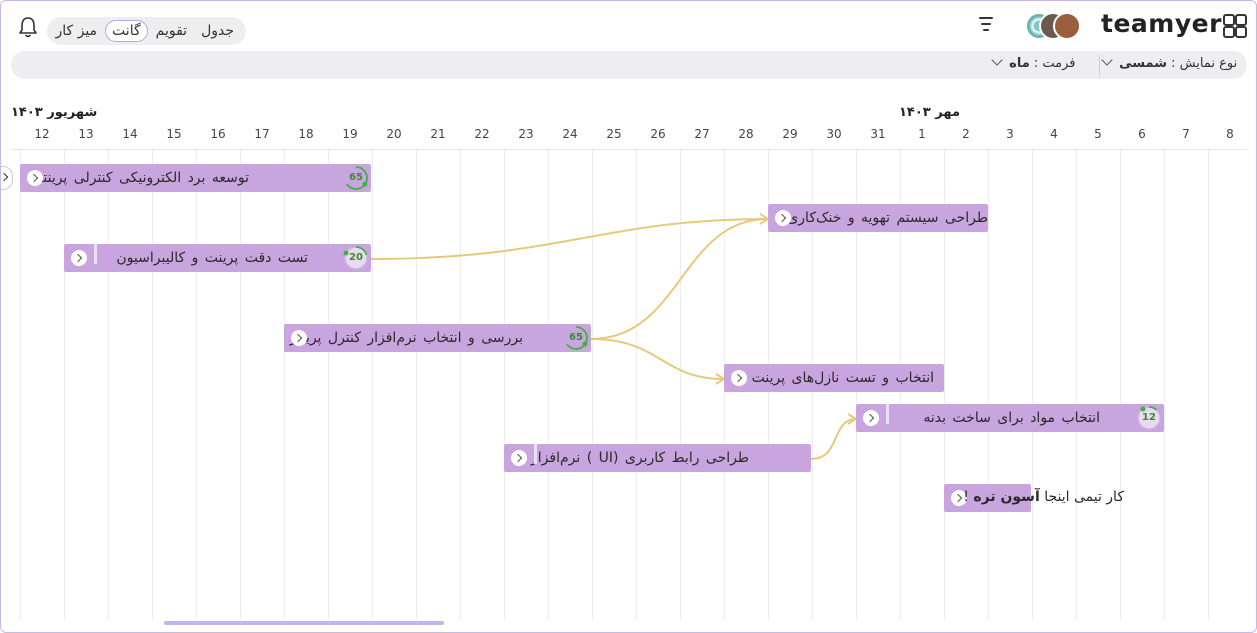 This screenshot has height=633, width=1257. I want to click on task-bar: انتخاب و تست نازل‌های پرینت, so click(834, 378).